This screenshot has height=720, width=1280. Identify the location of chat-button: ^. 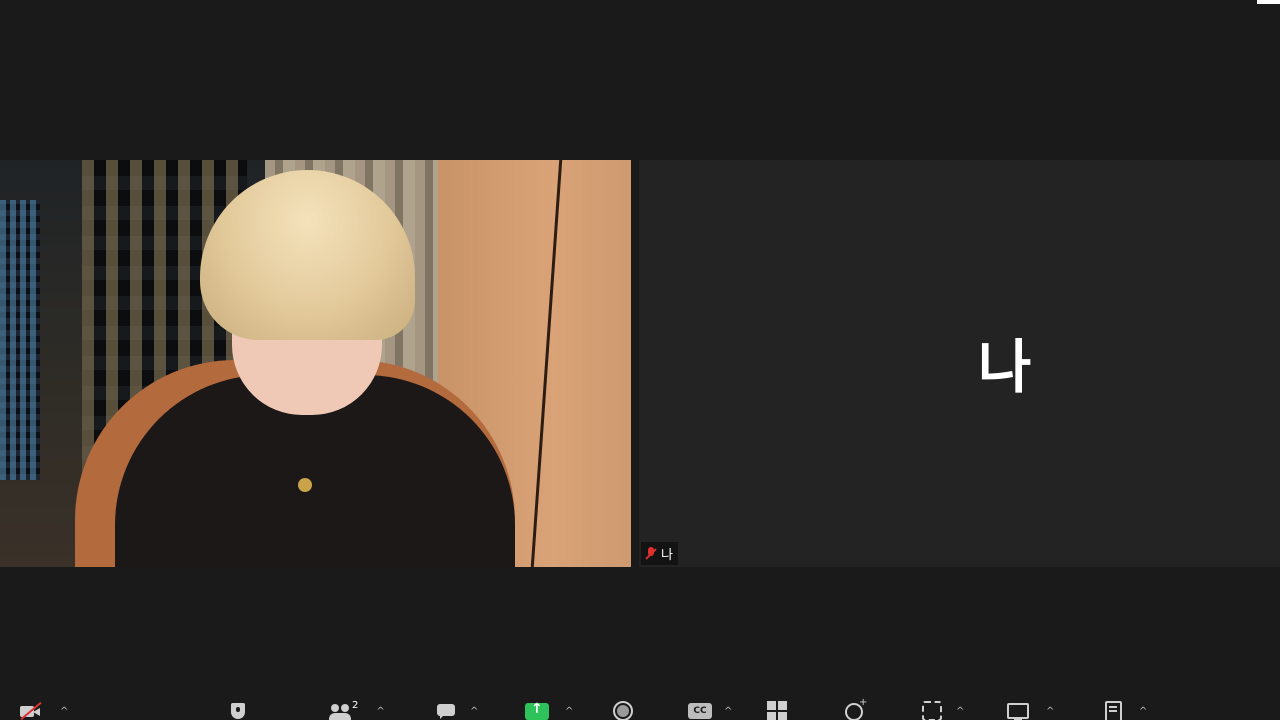
(457, 710).